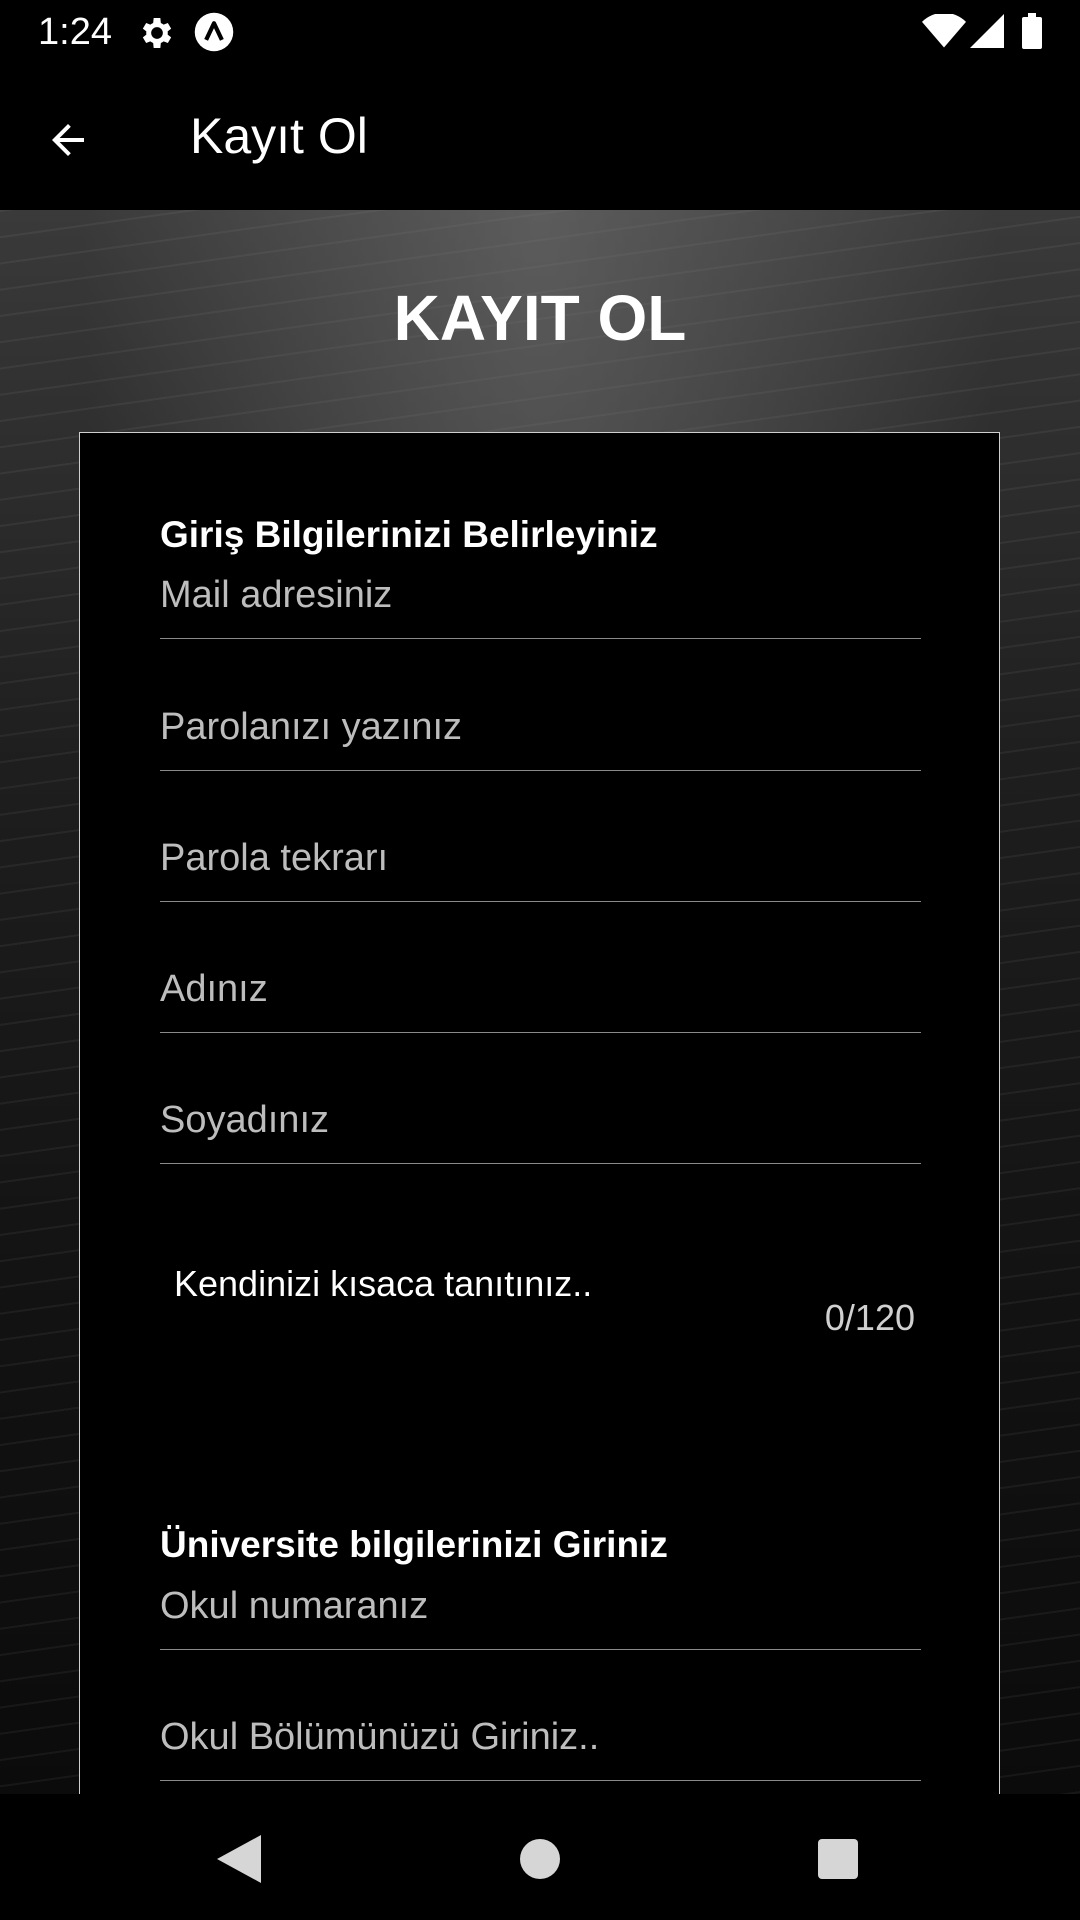 The width and height of the screenshot is (1080, 1920). What do you see at coordinates (987, 31) in the screenshot?
I see `signal-icon` at bounding box center [987, 31].